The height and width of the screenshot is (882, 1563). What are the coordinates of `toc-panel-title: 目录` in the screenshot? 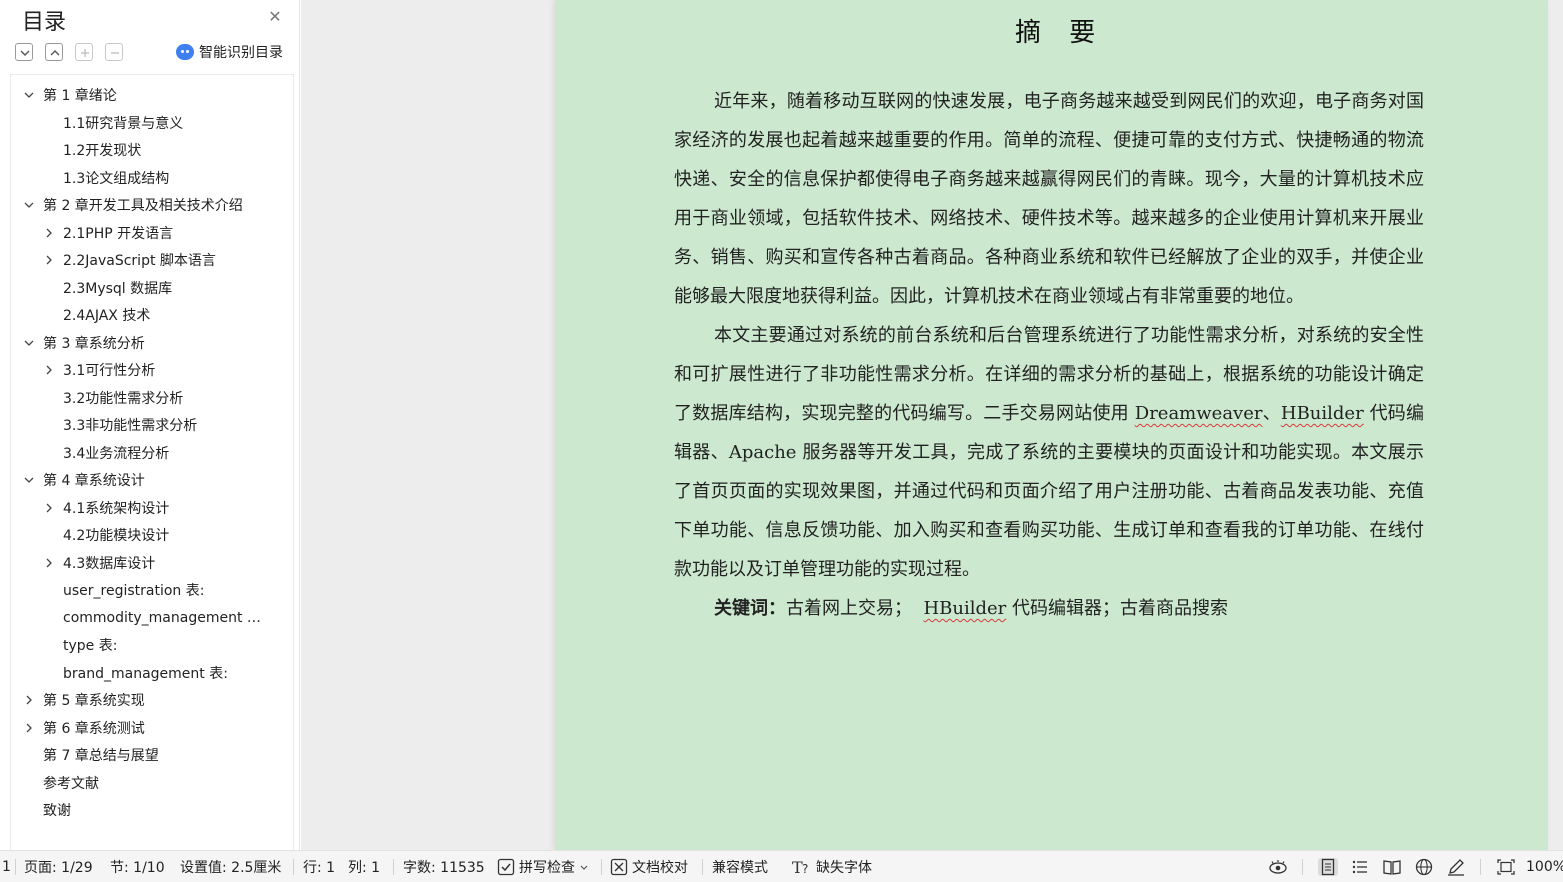 It's located at (44, 22).